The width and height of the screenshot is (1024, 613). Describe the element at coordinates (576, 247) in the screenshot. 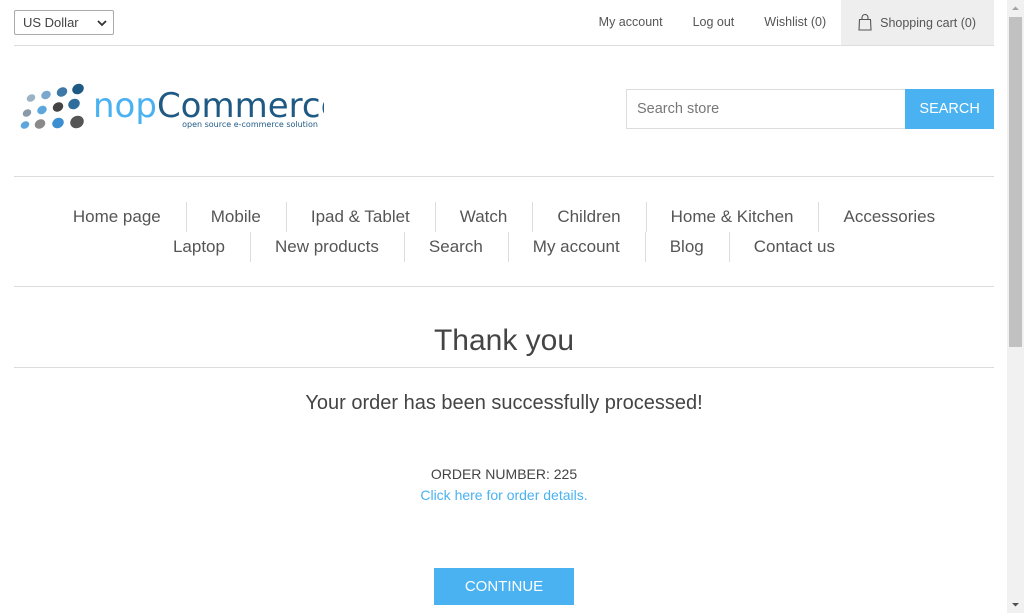

I see `menu-item-my-account: My account` at that location.